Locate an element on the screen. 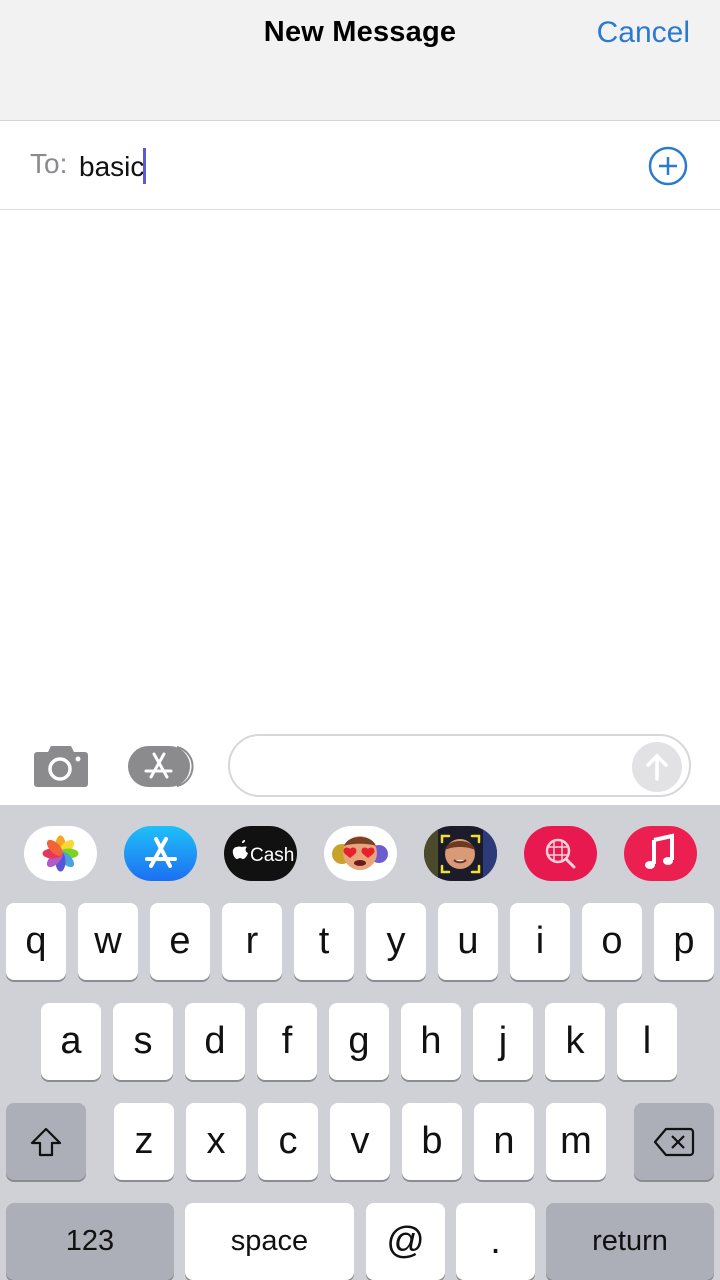 Image resolution: width=720 pixels, height=1280 pixels. at-key: @ is located at coordinates (405, 1241).